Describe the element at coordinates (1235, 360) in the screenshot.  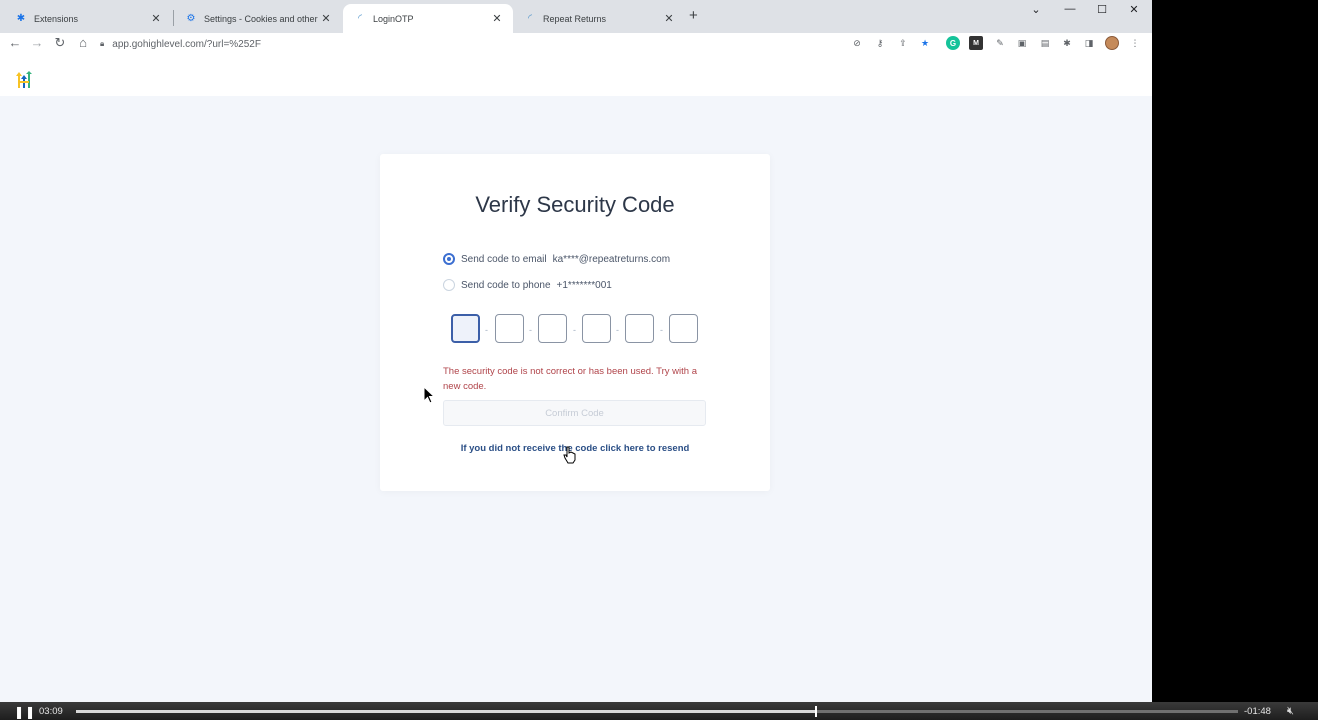
I see `letterbox-bar` at that location.